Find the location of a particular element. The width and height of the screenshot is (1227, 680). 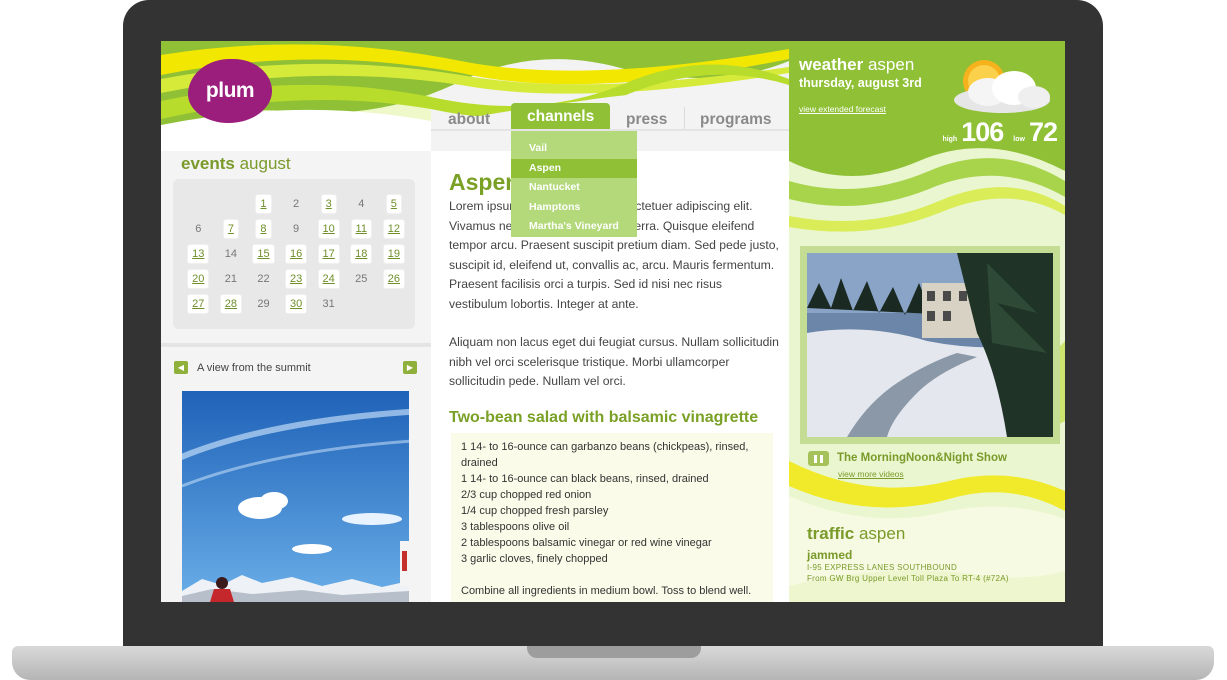

calendar-event-link: 10 is located at coordinates (328, 229).